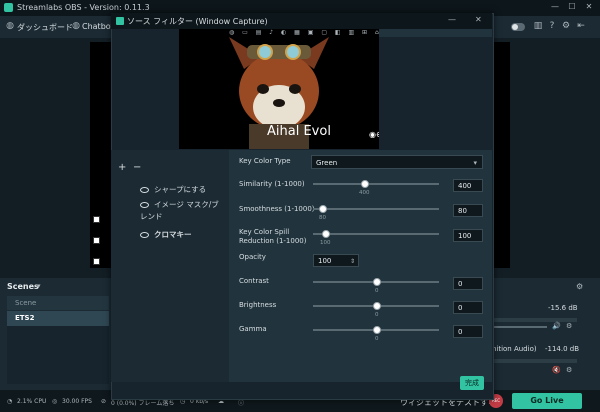  I want to click on help-icon: ?, so click(552, 26).